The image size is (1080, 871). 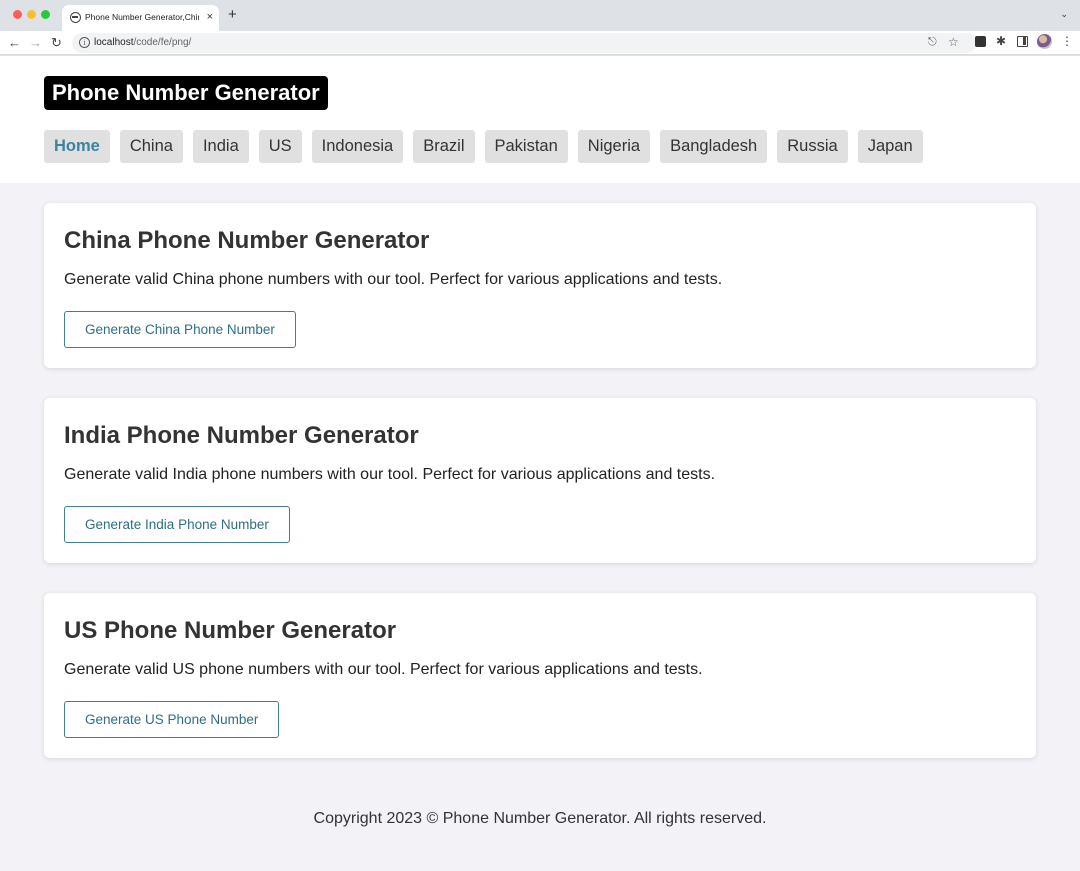 I want to click on nav-item-us: US, so click(x=280, y=146).